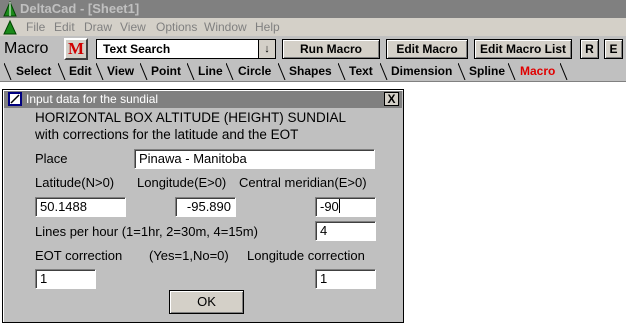  Describe the element at coordinates (80, 71) in the screenshot. I see `tab-edit: Edit` at that location.